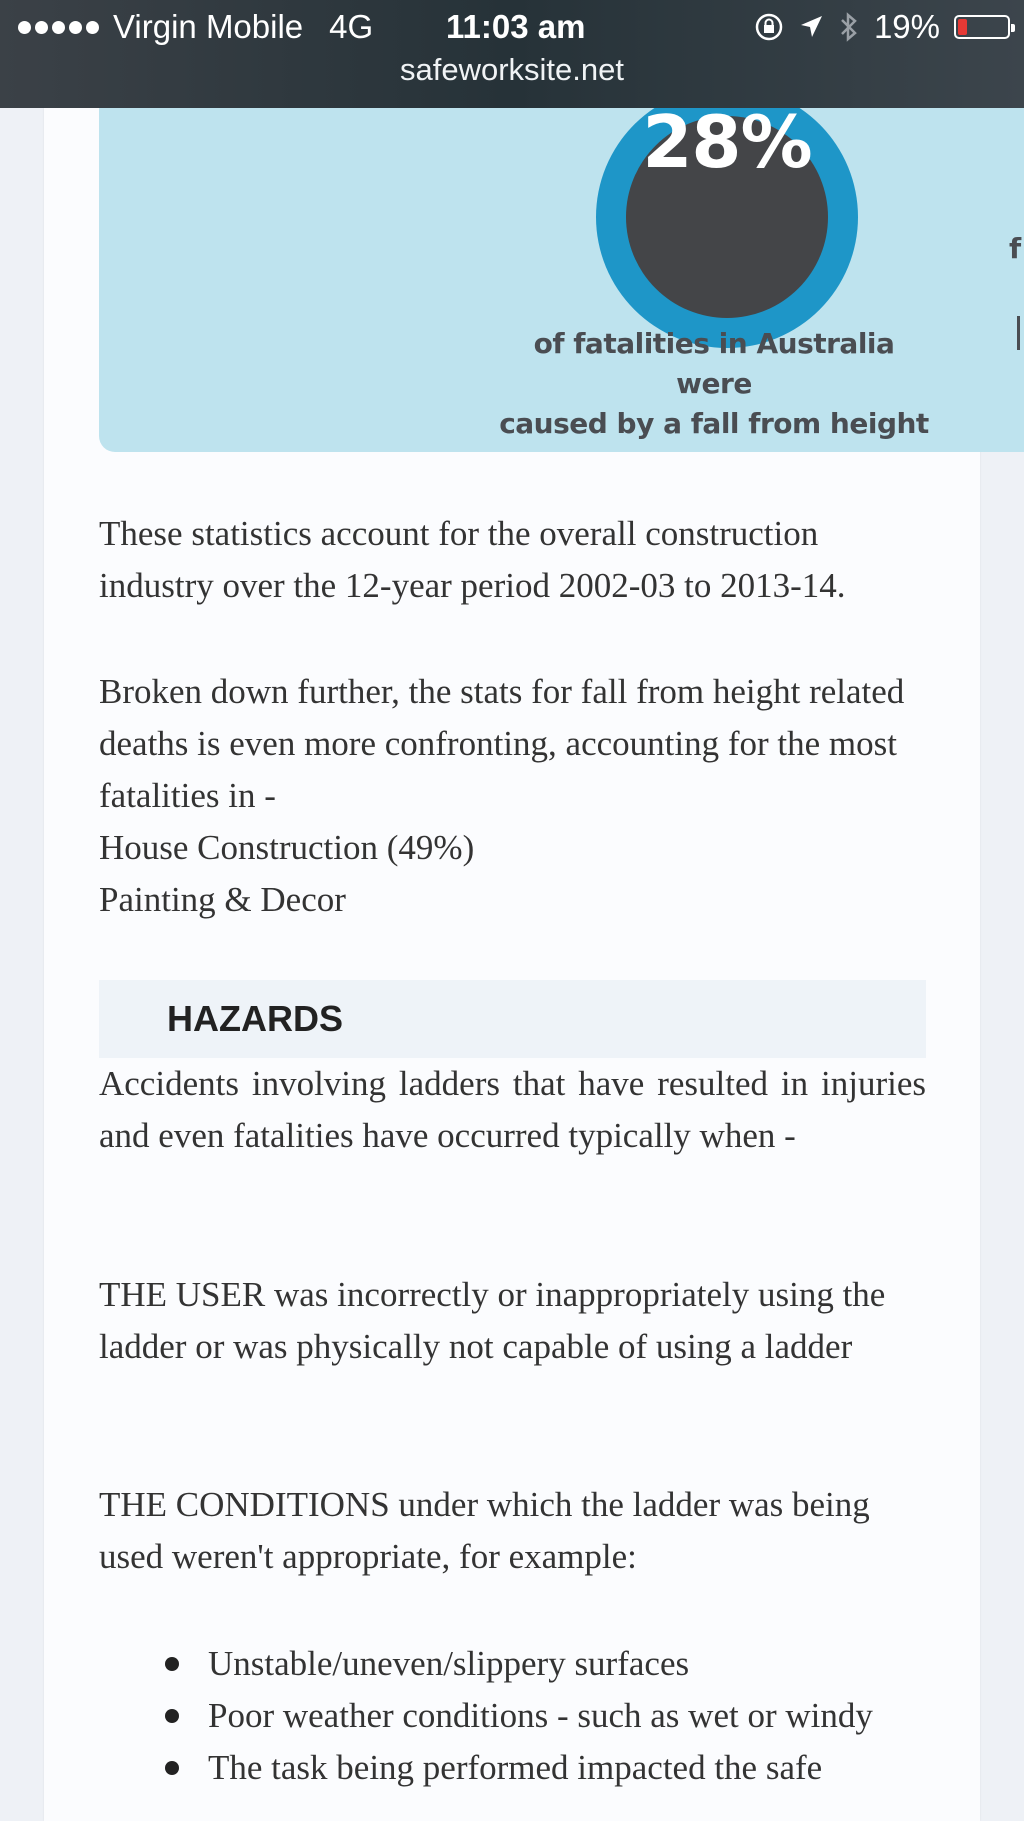 This screenshot has height=1821, width=1024. I want to click on signal-strength-icon, so click(58, 27).